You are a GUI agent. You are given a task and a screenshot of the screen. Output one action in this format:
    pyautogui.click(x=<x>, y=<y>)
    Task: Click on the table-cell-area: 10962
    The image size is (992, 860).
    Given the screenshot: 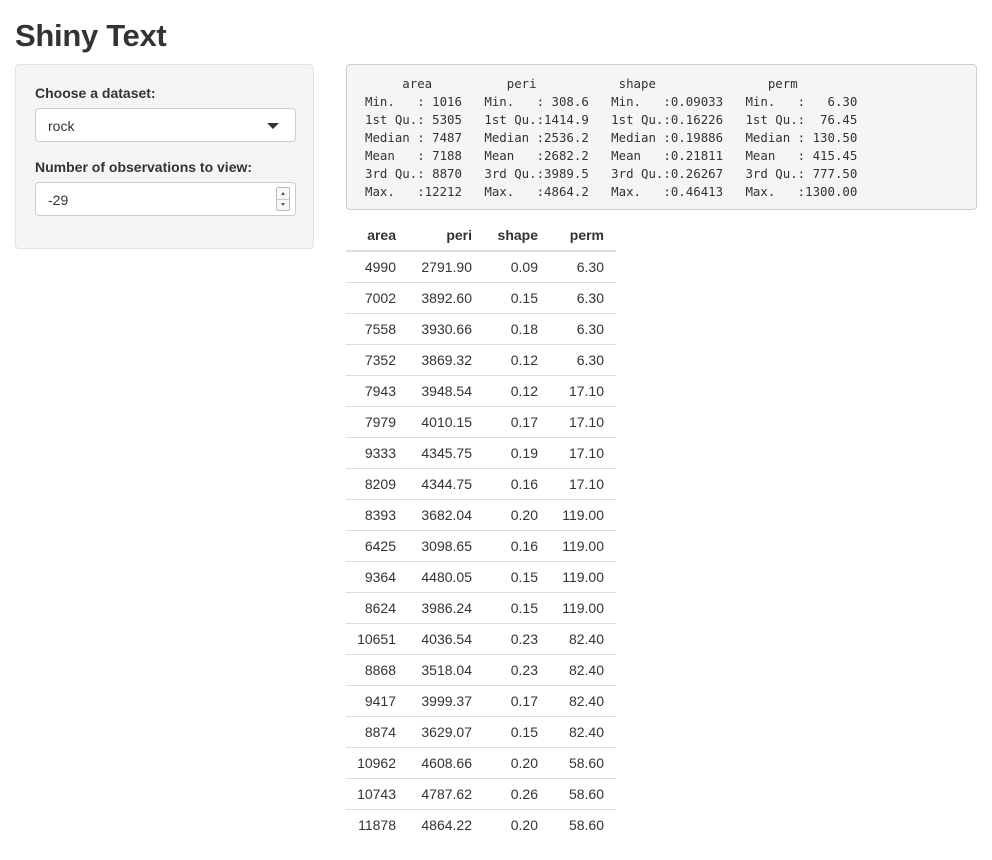 What is the action you would take?
    pyautogui.click(x=377, y=762)
    